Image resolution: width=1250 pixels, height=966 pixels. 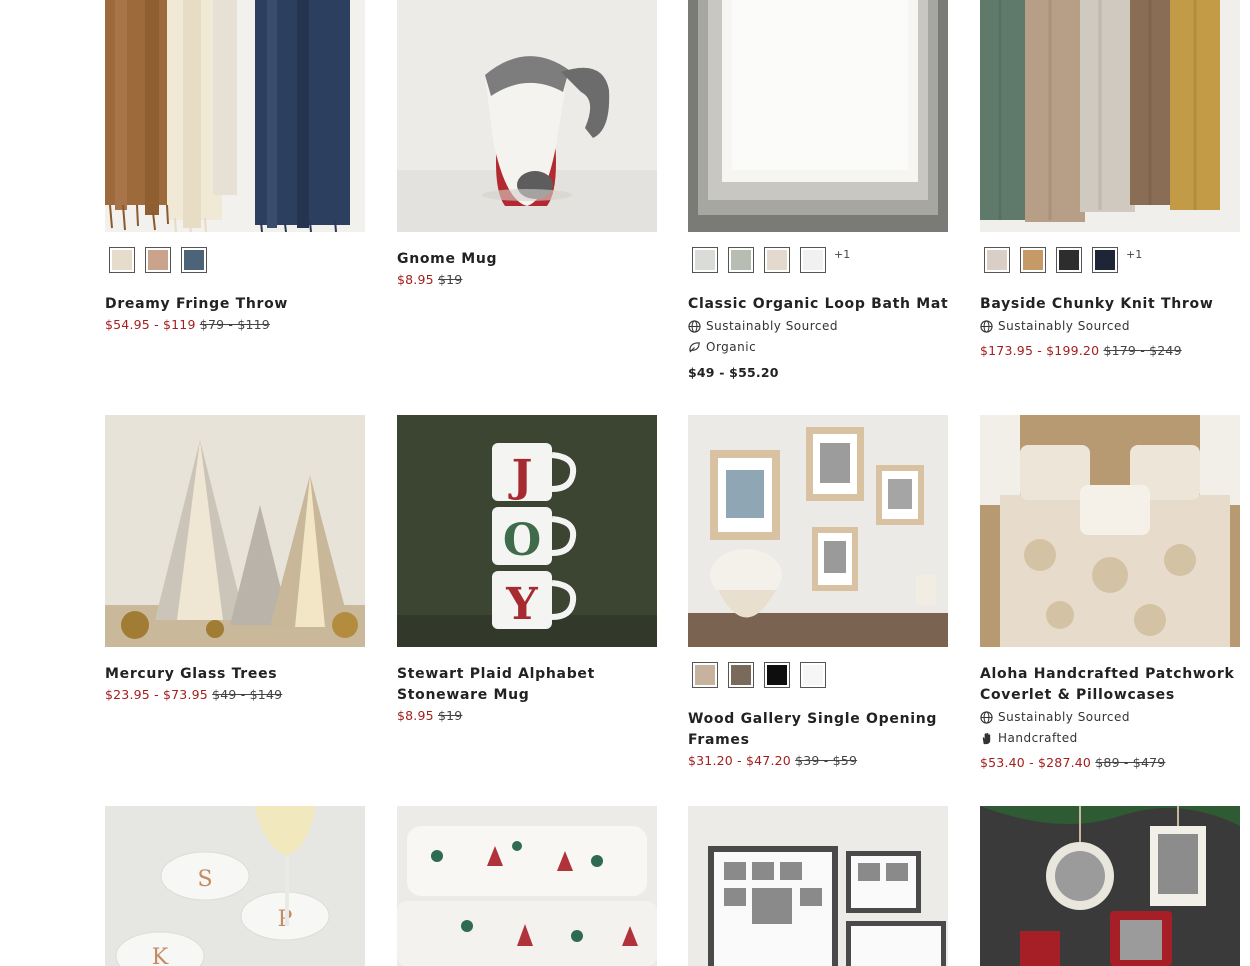 What do you see at coordinates (818, 116) in the screenshot?
I see `product-image-bath-mat` at bounding box center [818, 116].